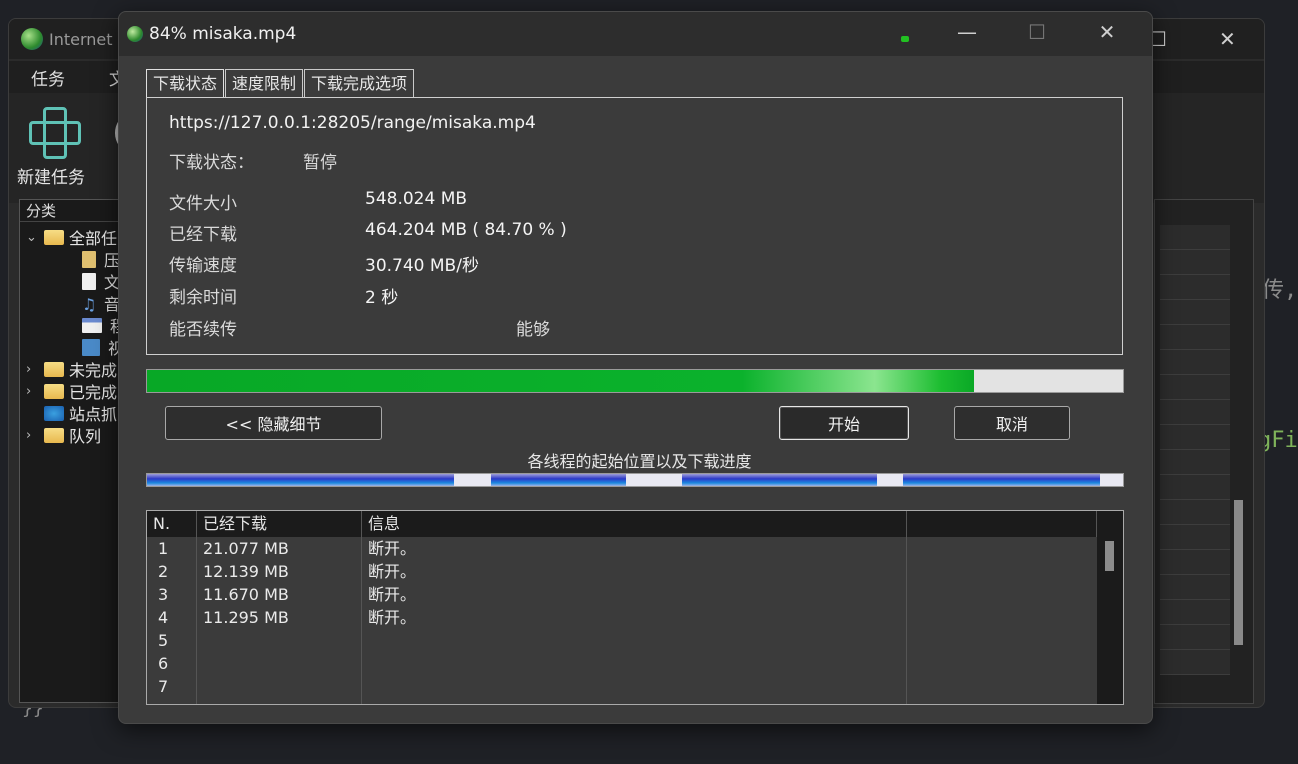 Image resolution: width=1298 pixels, height=764 pixels. Describe the element at coordinates (163, 617) in the screenshot. I see `thread-number: 4` at that location.